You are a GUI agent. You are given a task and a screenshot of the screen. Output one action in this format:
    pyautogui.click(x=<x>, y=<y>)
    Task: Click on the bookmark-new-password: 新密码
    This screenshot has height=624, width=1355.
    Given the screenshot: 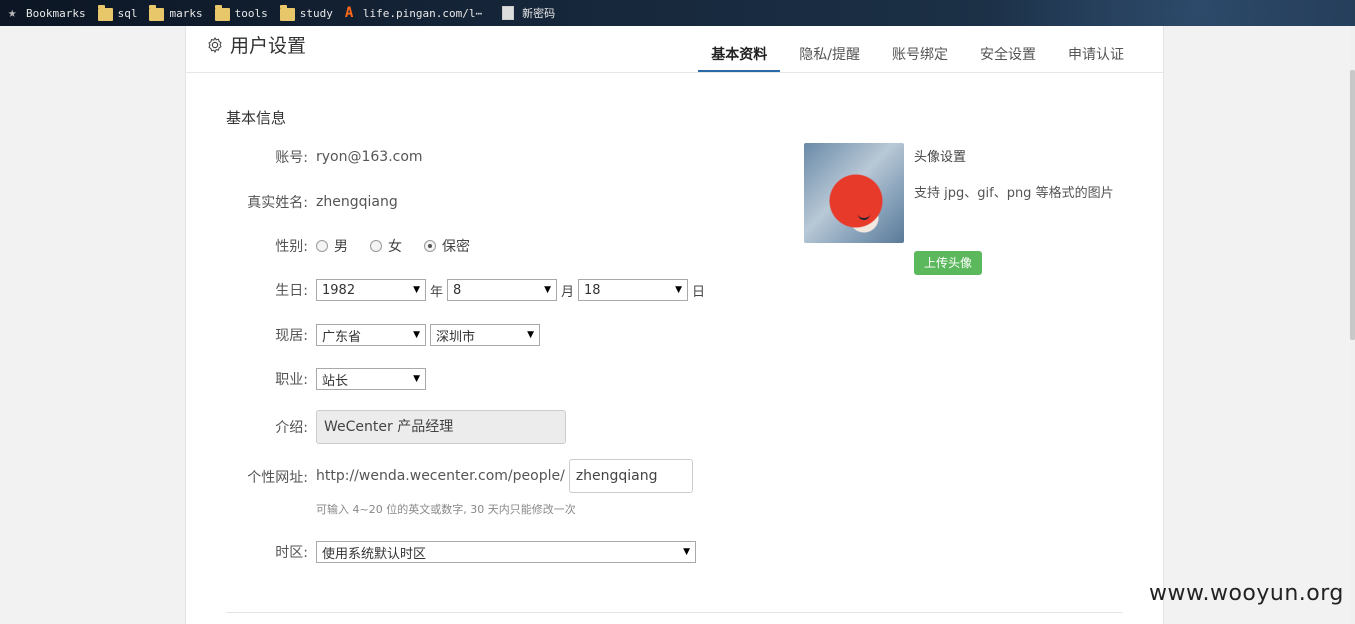 What is the action you would take?
    pyautogui.click(x=524, y=13)
    